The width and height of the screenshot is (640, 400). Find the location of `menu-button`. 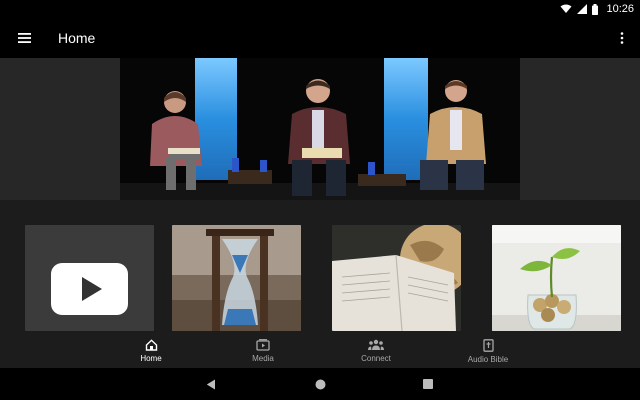

menu-button is located at coordinates (24, 38).